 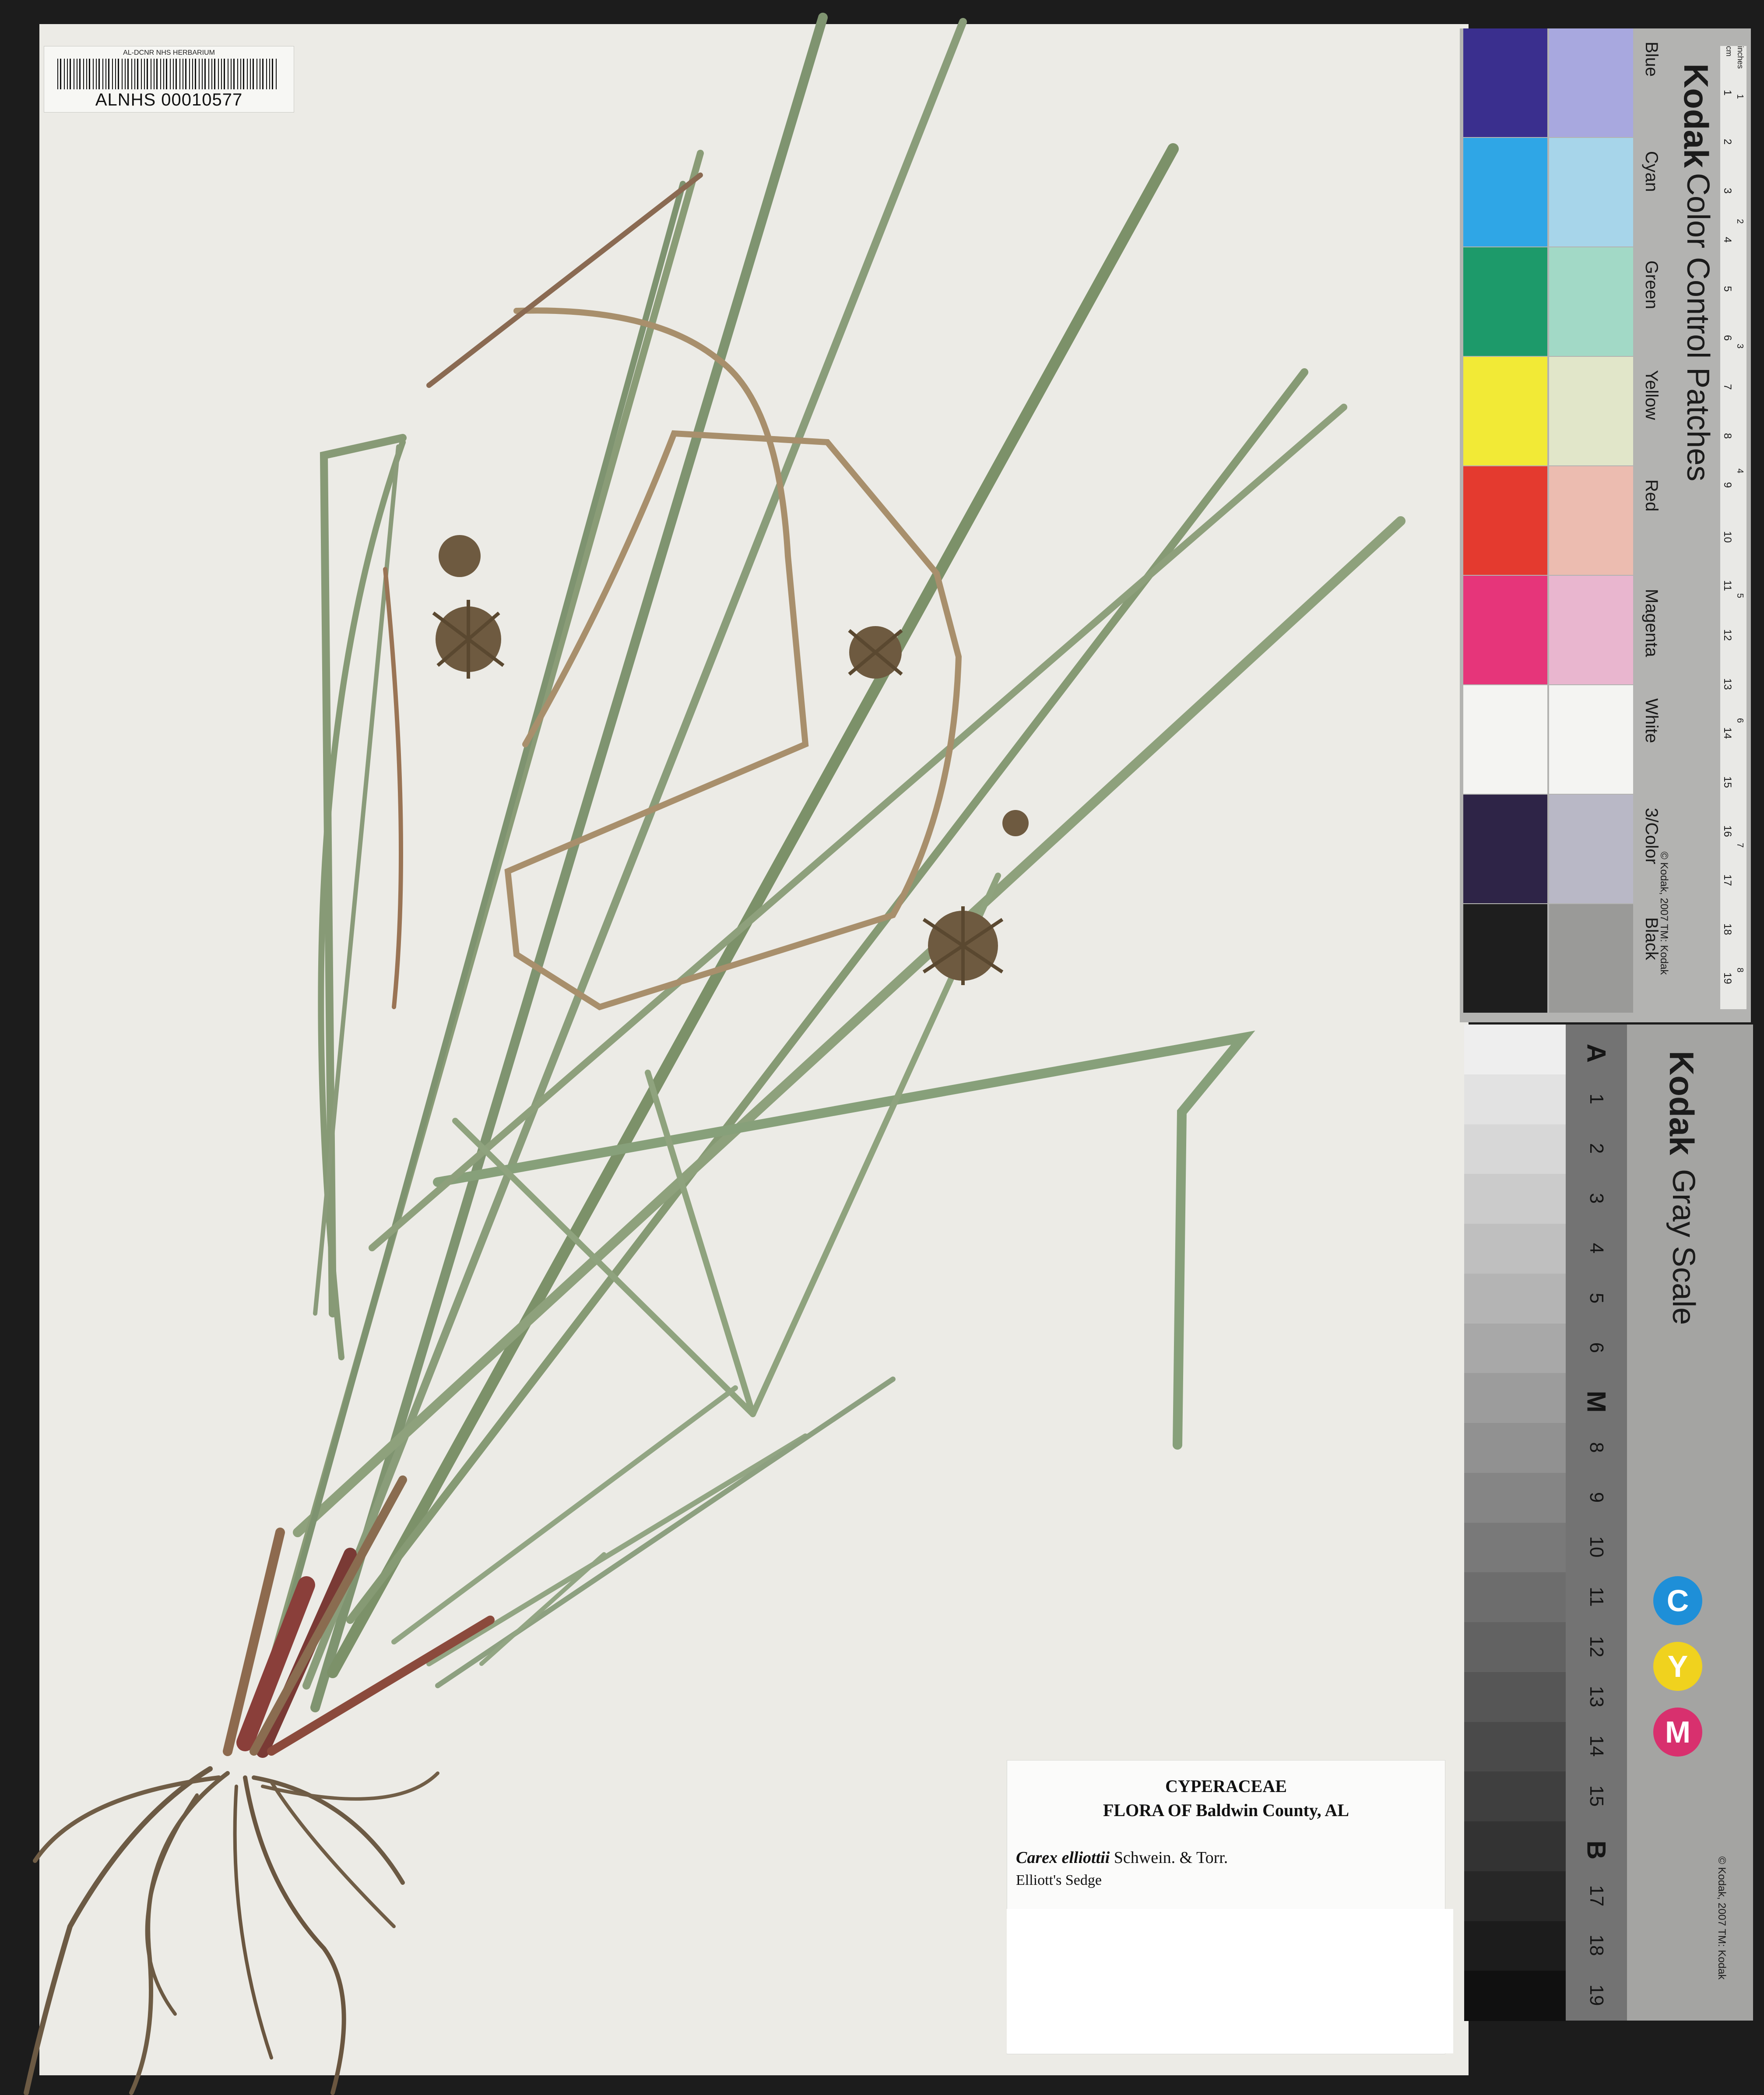 What do you see at coordinates (1728, 635) in the screenshot?
I see `ruler-cm-number: 12` at bounding box center [1728, 635].